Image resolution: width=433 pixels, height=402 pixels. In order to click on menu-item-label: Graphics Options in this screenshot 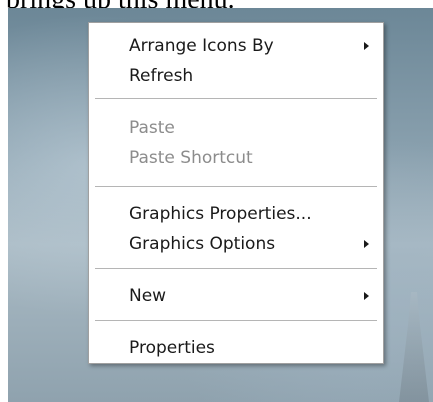, I will do `click(202, 244)`.